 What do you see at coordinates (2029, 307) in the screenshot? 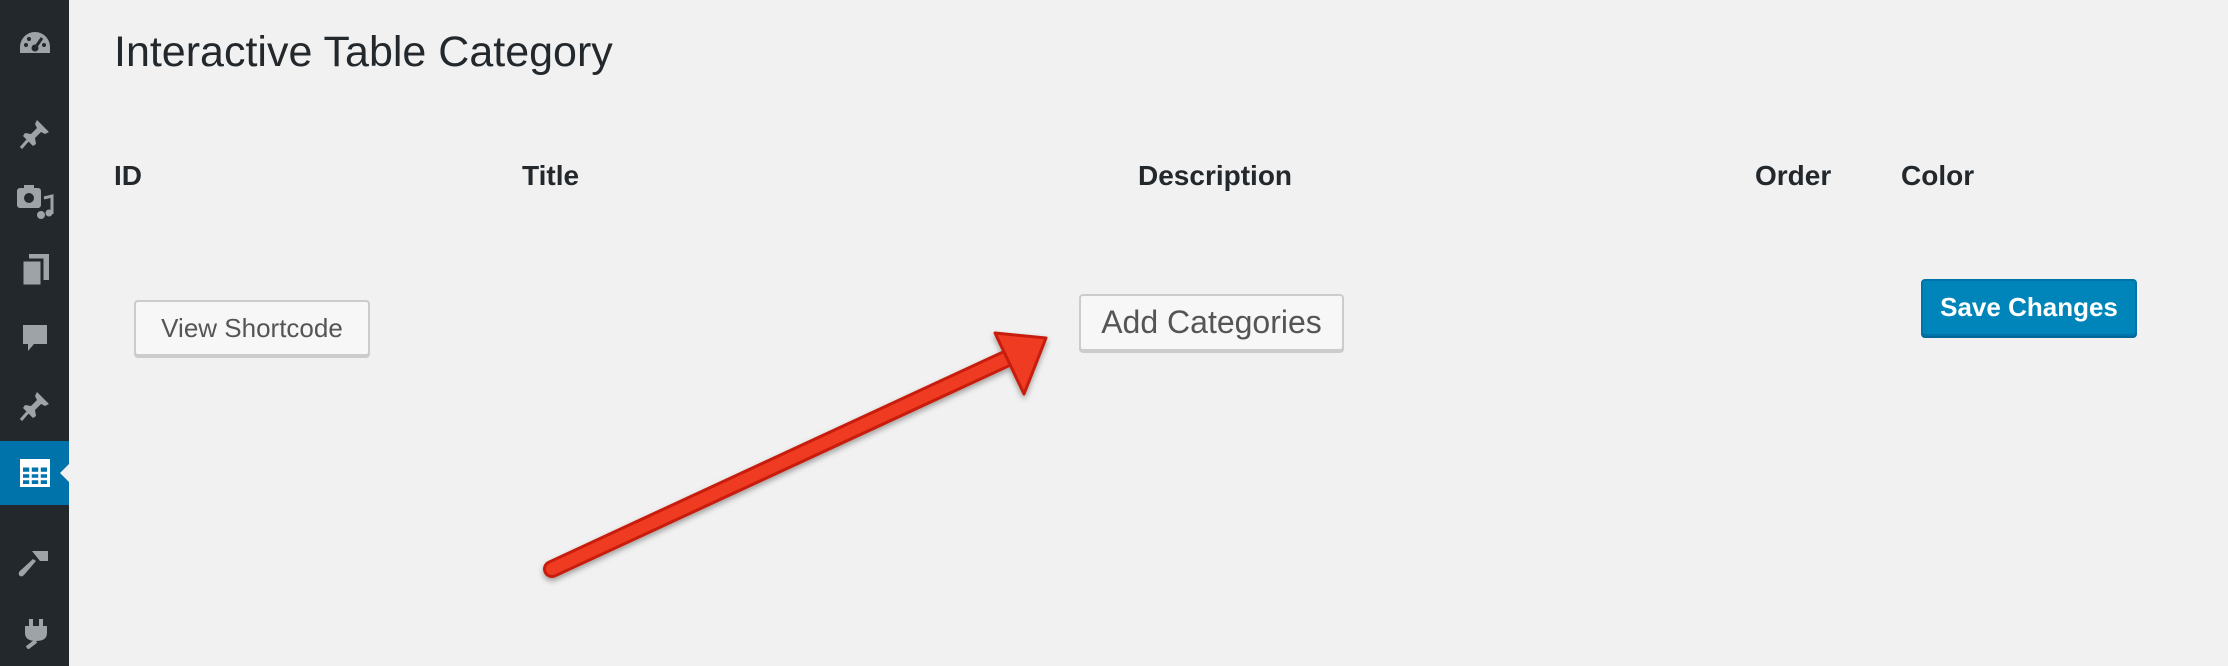
I see `save-changes-button: Save Changes` at bounding box center [2029, 307].